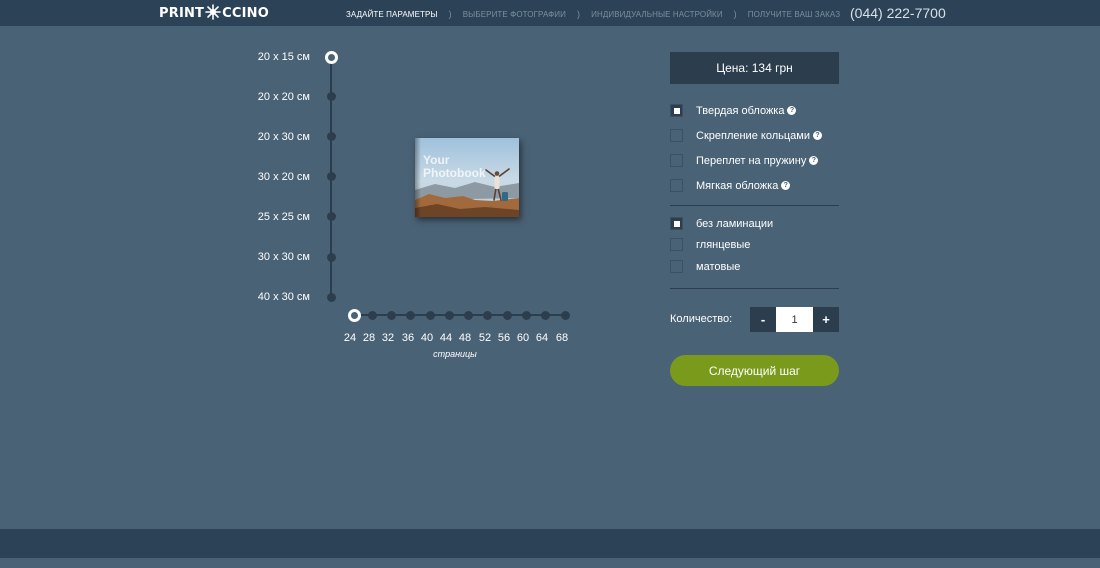  What do you see at coordinates (331, 57) in the screenshot?
I see `size-dot-selected` at bounding box center [331, 57].